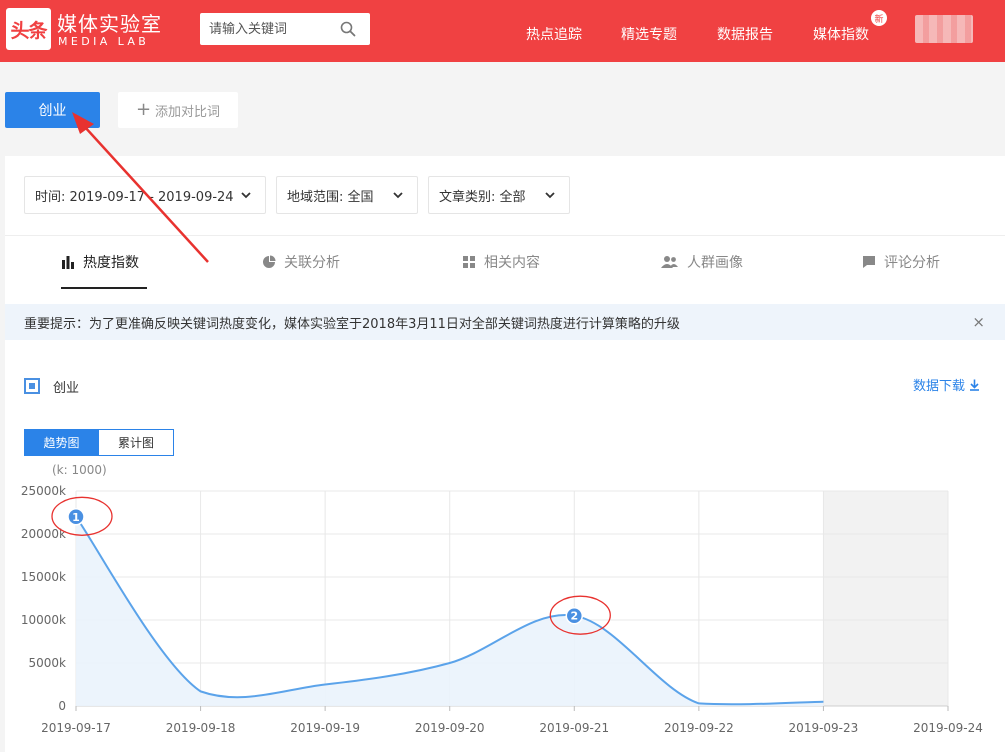 The image size is (1005, 752). What do you see at coordinates (325, 728) in the screenshot?
I see `x-tick-label: 2019-09-19` at bounding box center [325, 728].